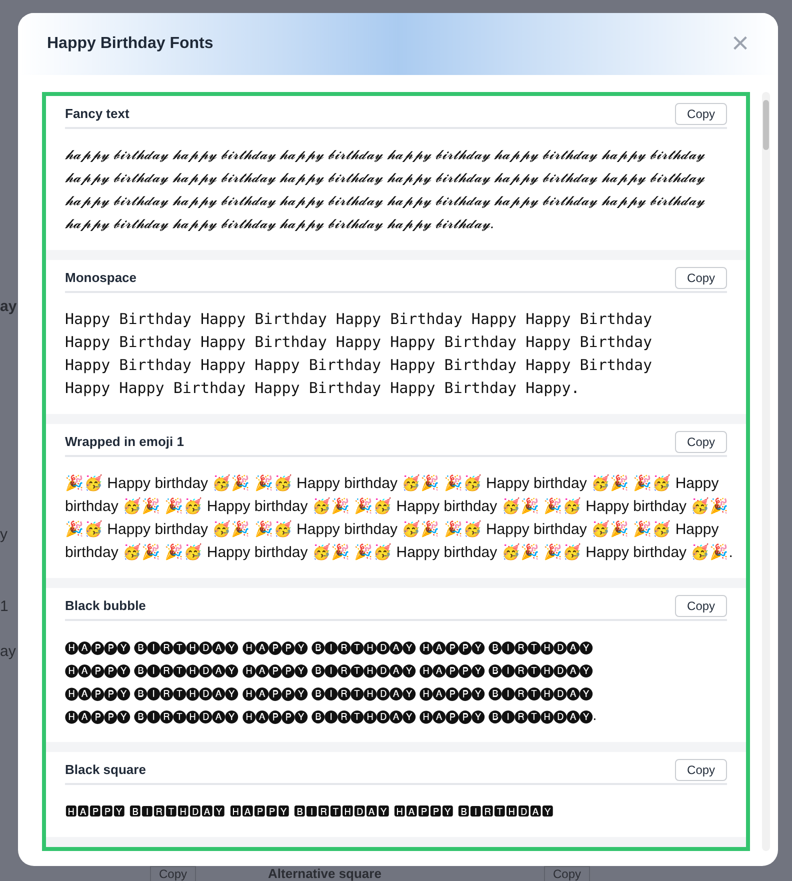  I want to click on card-title: Fancy text, so click(97, 113).